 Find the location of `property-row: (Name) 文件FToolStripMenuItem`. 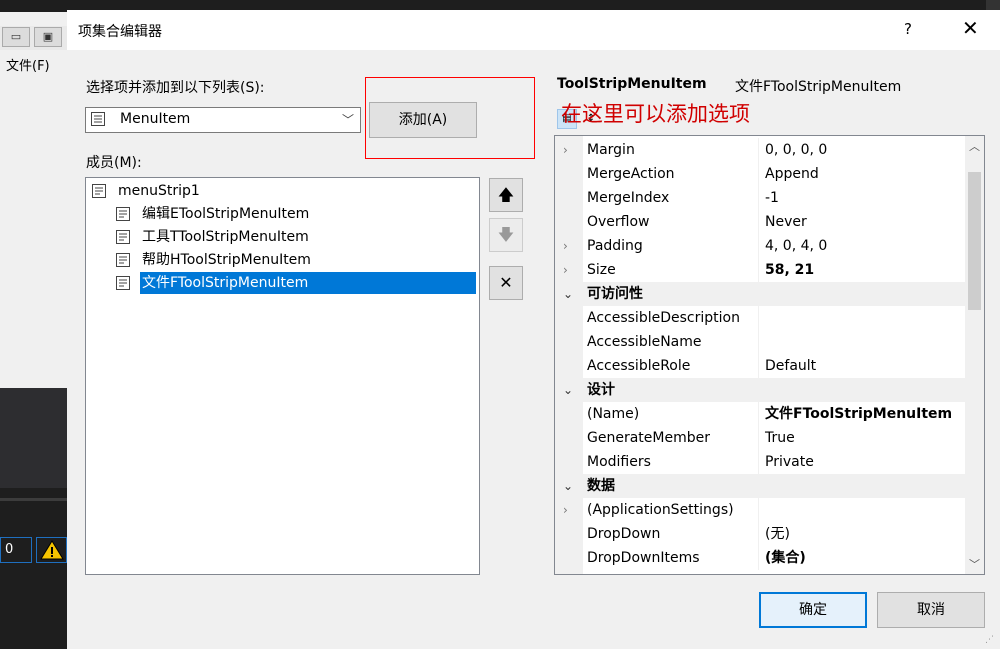

property-row: (Name) 文件FToolStripMenuItem is located at coordinates (760, 414).